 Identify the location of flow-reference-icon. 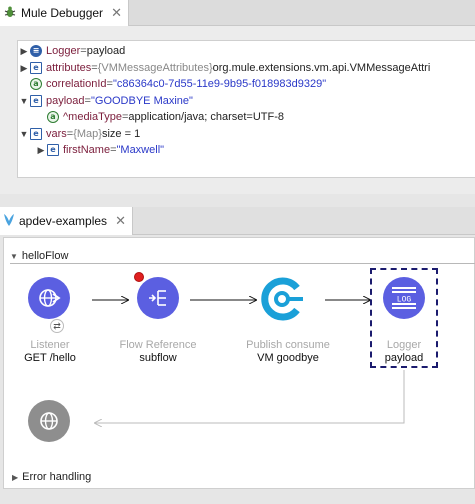
(157, 298).